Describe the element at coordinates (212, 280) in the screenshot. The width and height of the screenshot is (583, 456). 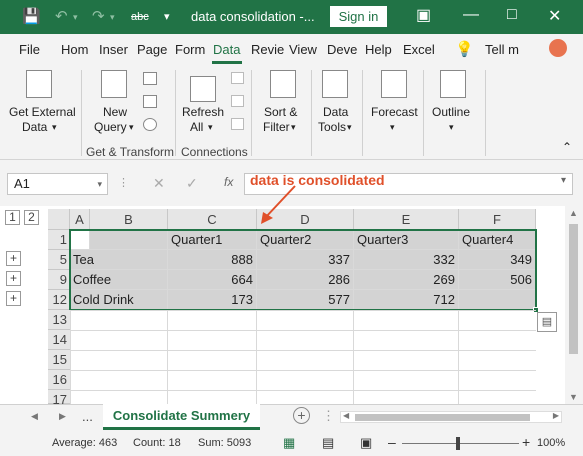
I see `cell: 664` at that location.